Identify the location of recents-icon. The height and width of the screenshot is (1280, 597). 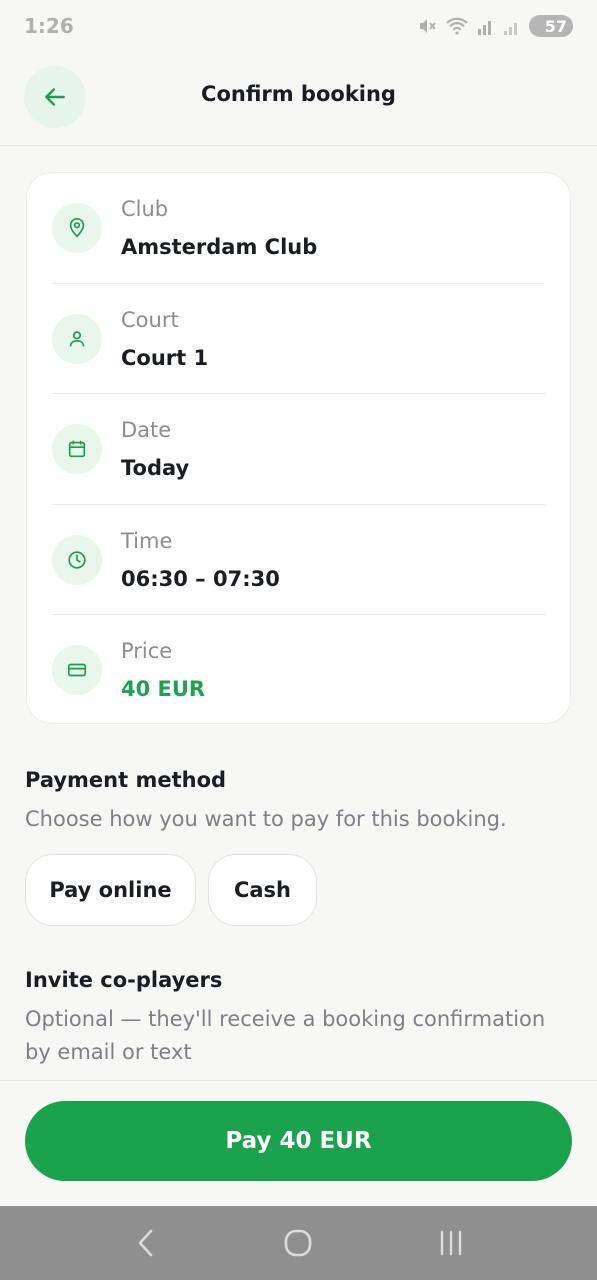
(451, 1243).